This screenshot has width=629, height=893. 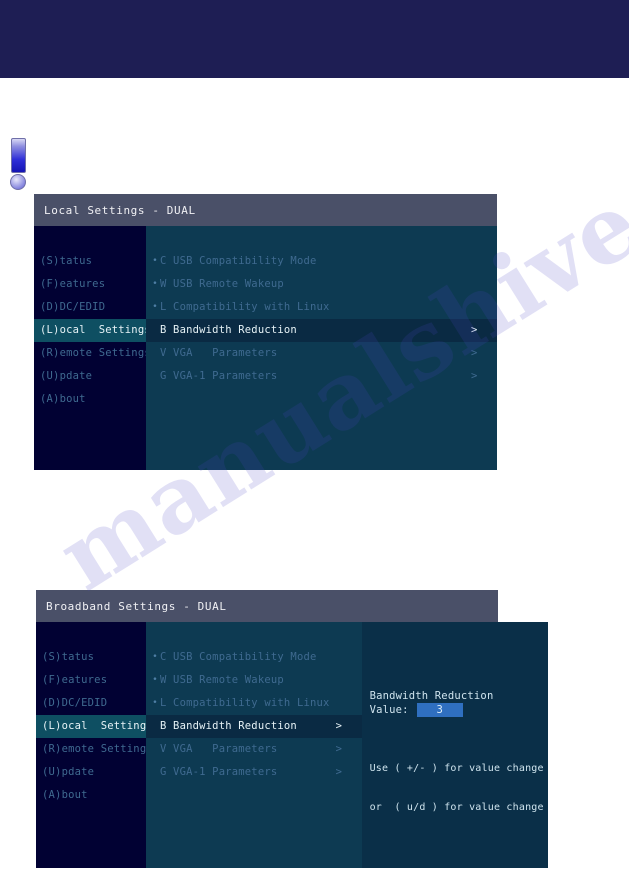 I want to click on exclamation-icon, so click(x=17, y=164).